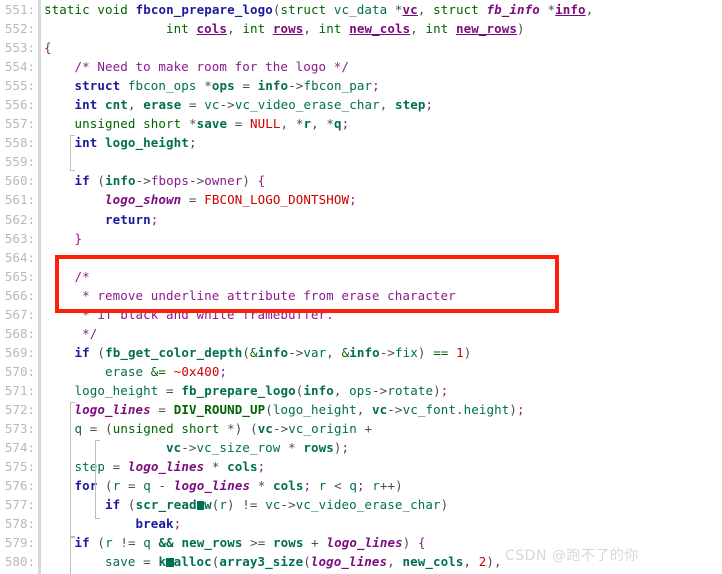 The width and height of the screenshot is (722, 574). Describe the element at coordinates (166, 371) in the screenshot. I see `line-code: erase &= ~0x400;` at that location.